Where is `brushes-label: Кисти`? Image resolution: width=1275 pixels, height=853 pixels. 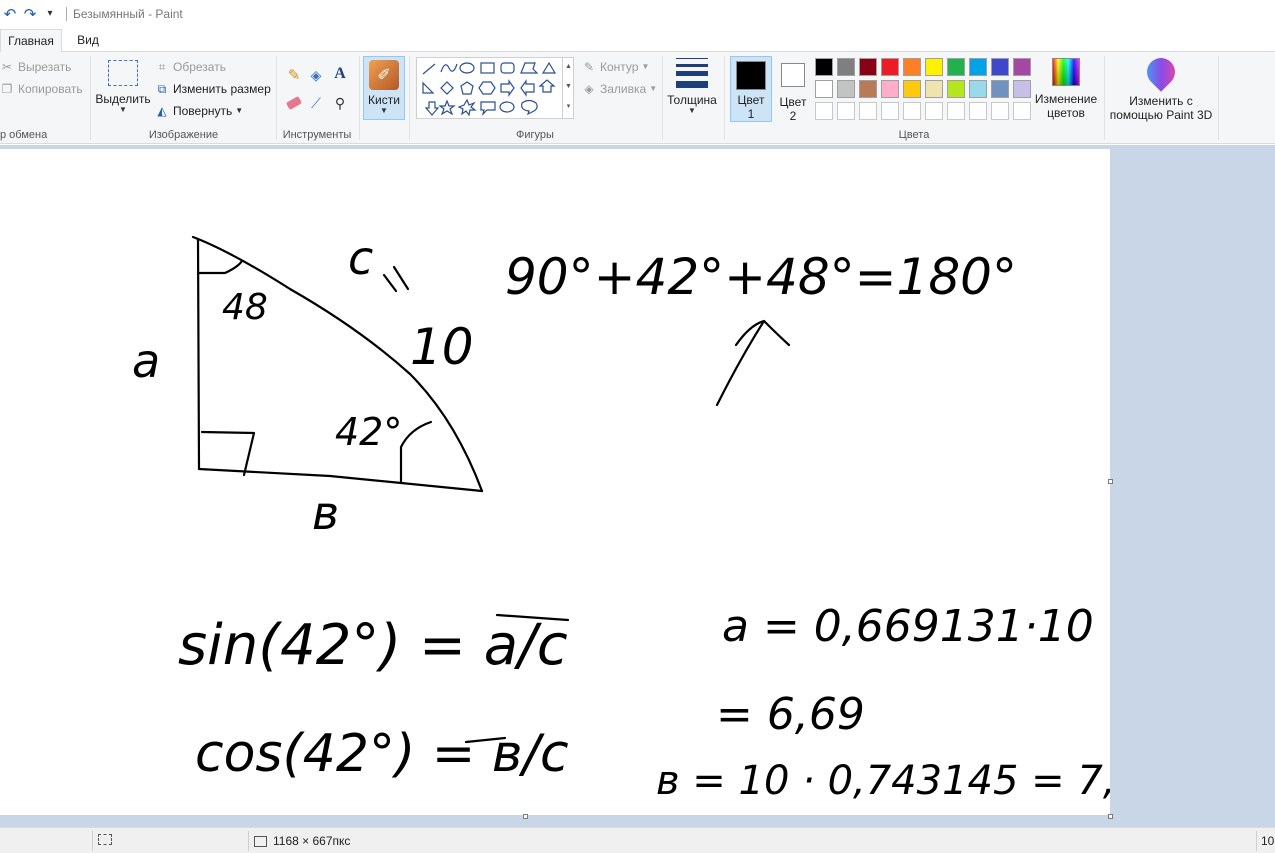 brushes-label: Кисти is located at coordinates (384, 100).